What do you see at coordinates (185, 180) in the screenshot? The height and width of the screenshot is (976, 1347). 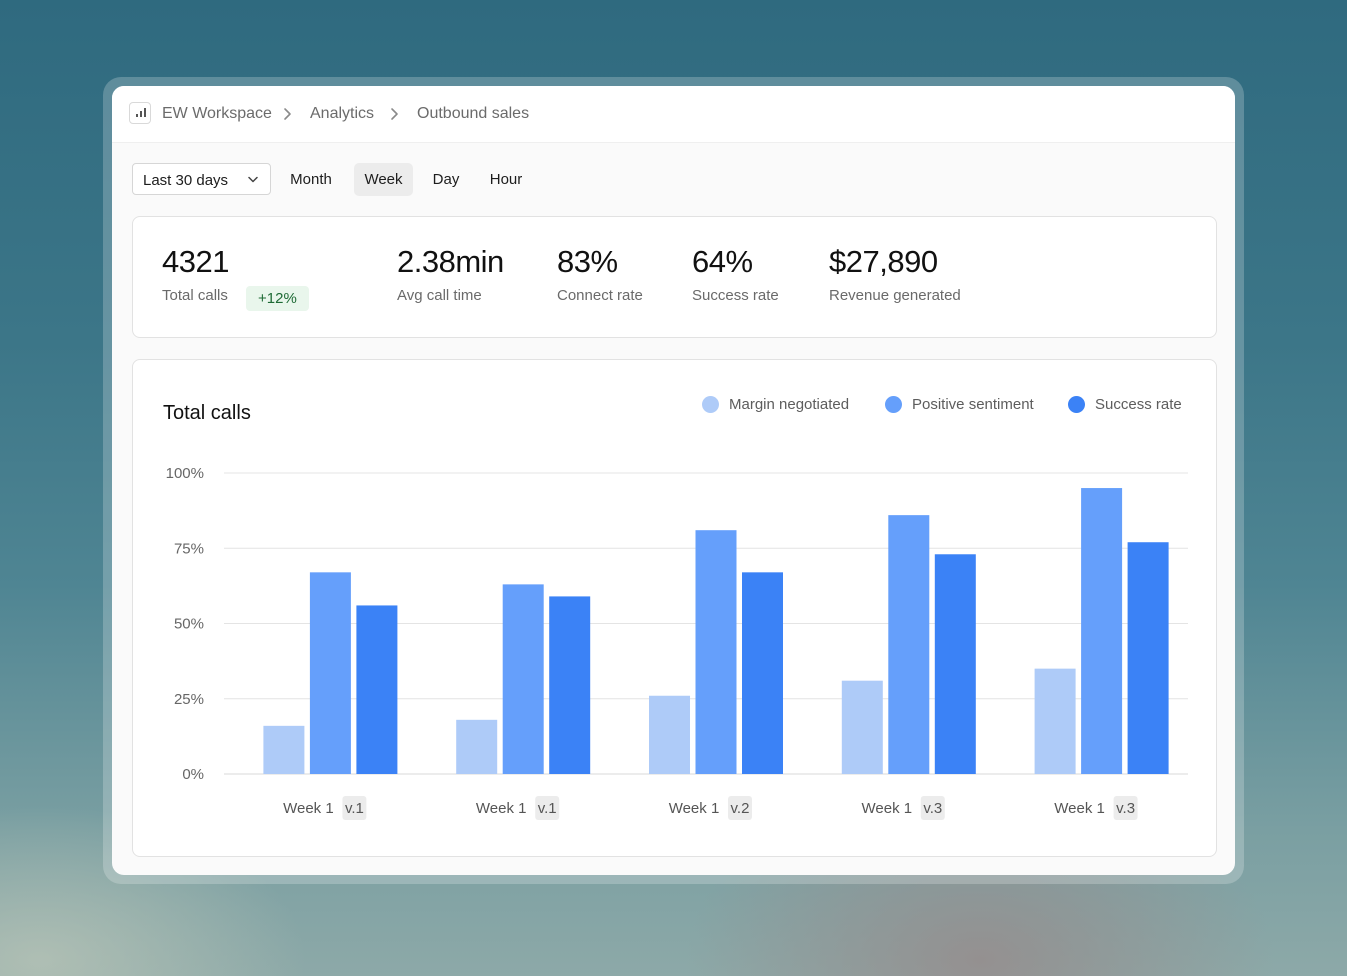 I see `date-range-value: Last 30 days` at bounding box center [185, 180].